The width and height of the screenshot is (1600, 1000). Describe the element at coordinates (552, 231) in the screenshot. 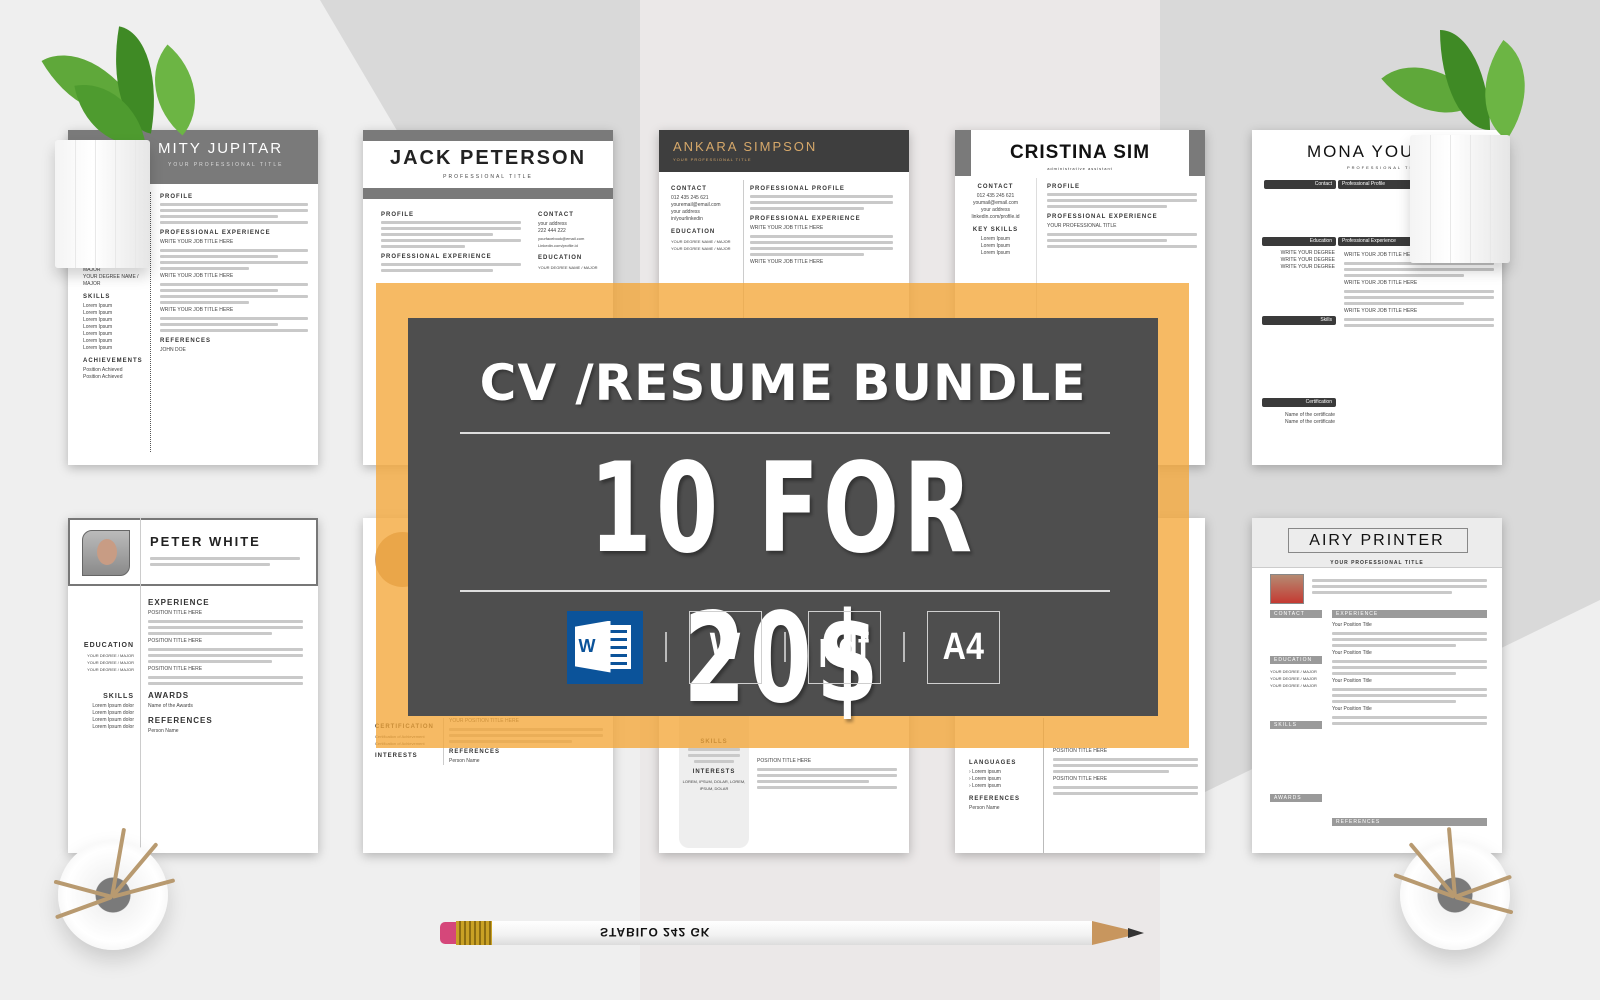

I see `resume-text: 222 444 222` at that location.